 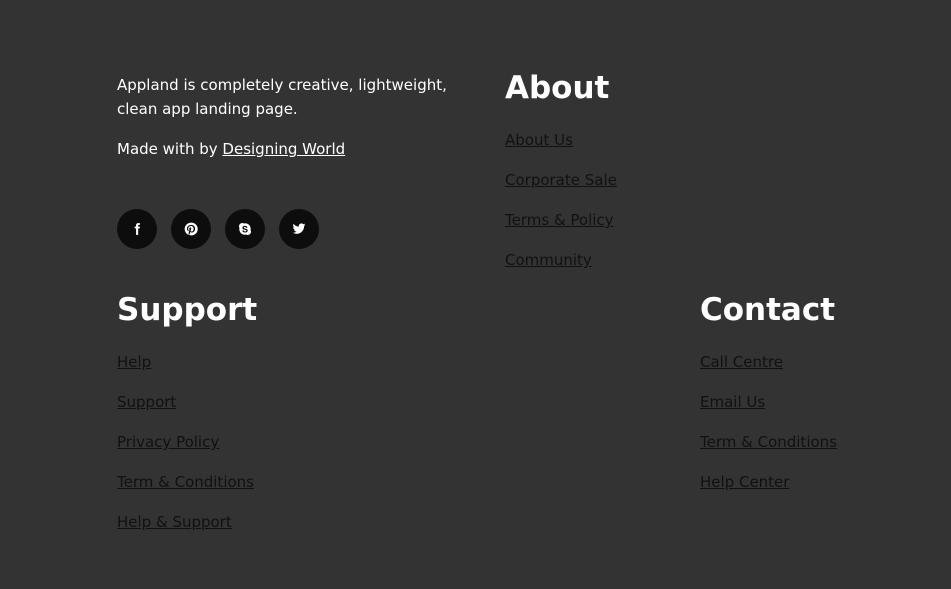 I want to click on about-heading: About, so click(x=557, y=88).